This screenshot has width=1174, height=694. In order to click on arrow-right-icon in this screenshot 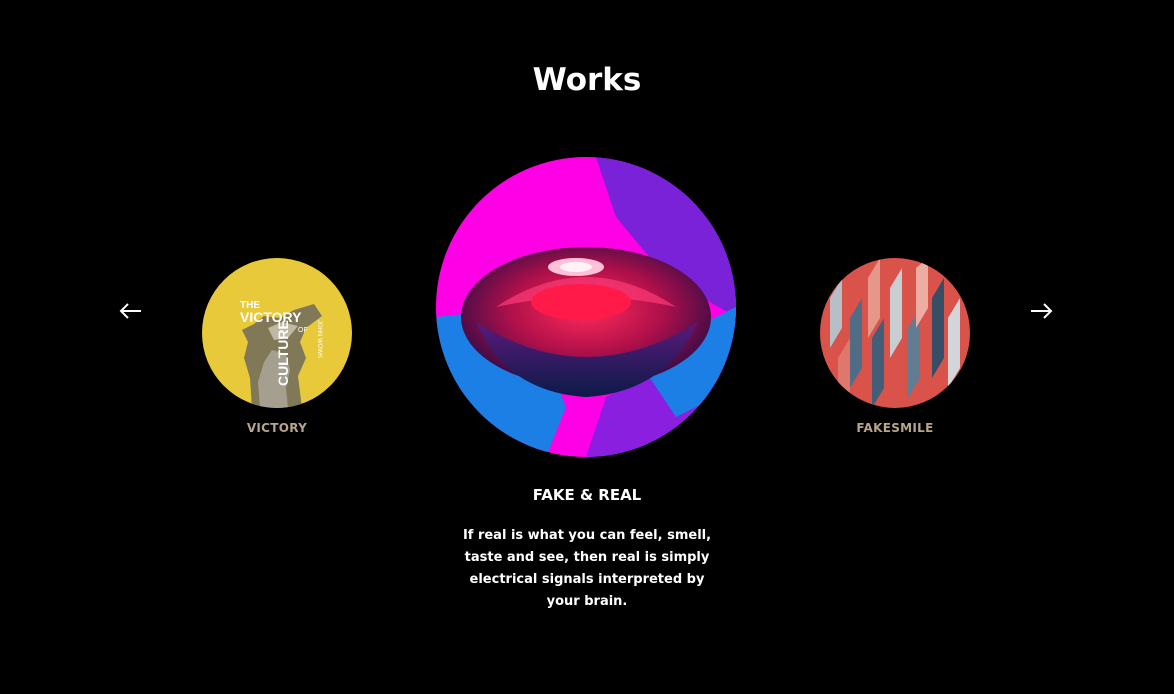, I will do `click(1041, 311)`.